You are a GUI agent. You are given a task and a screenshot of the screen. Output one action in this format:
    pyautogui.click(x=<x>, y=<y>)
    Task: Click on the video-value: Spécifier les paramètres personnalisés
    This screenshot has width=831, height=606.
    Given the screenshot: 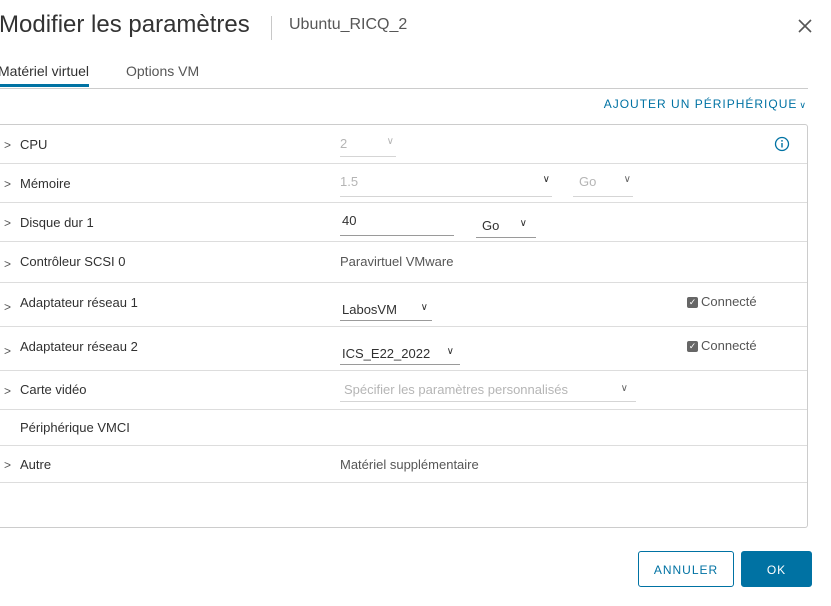 What is the action you would take?
    pyautogui.click(x=456, y=389)
    